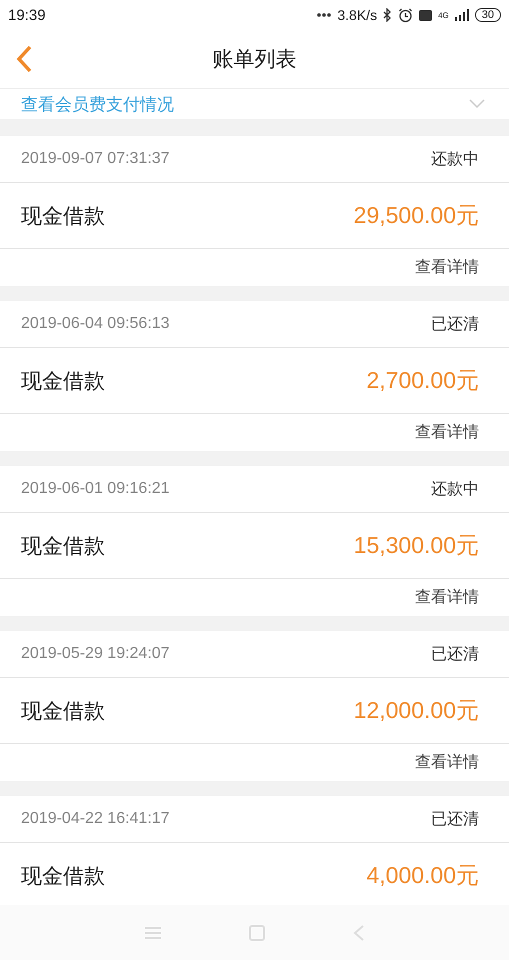 The image size is (509, 960). Describe the element at coordinates (359, 932) in the screenshot. I see `back-nav-icon` at that location.